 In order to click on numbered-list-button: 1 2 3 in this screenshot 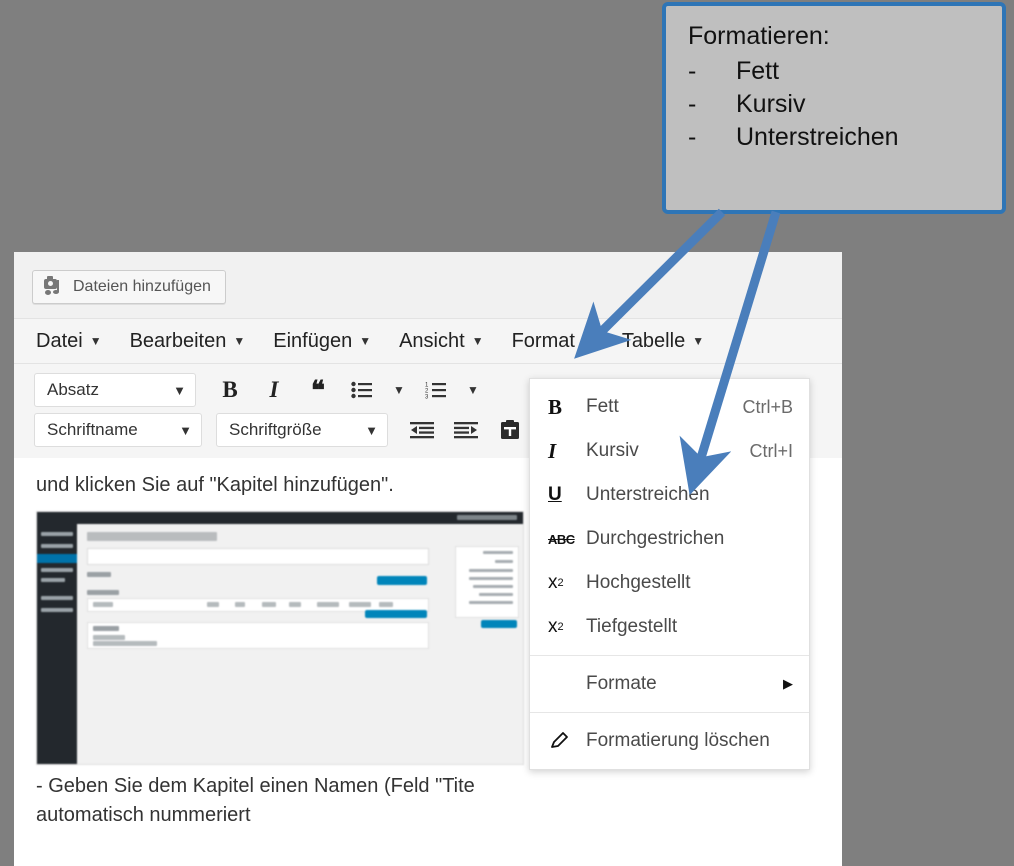, I will do `click(436, 390)`.